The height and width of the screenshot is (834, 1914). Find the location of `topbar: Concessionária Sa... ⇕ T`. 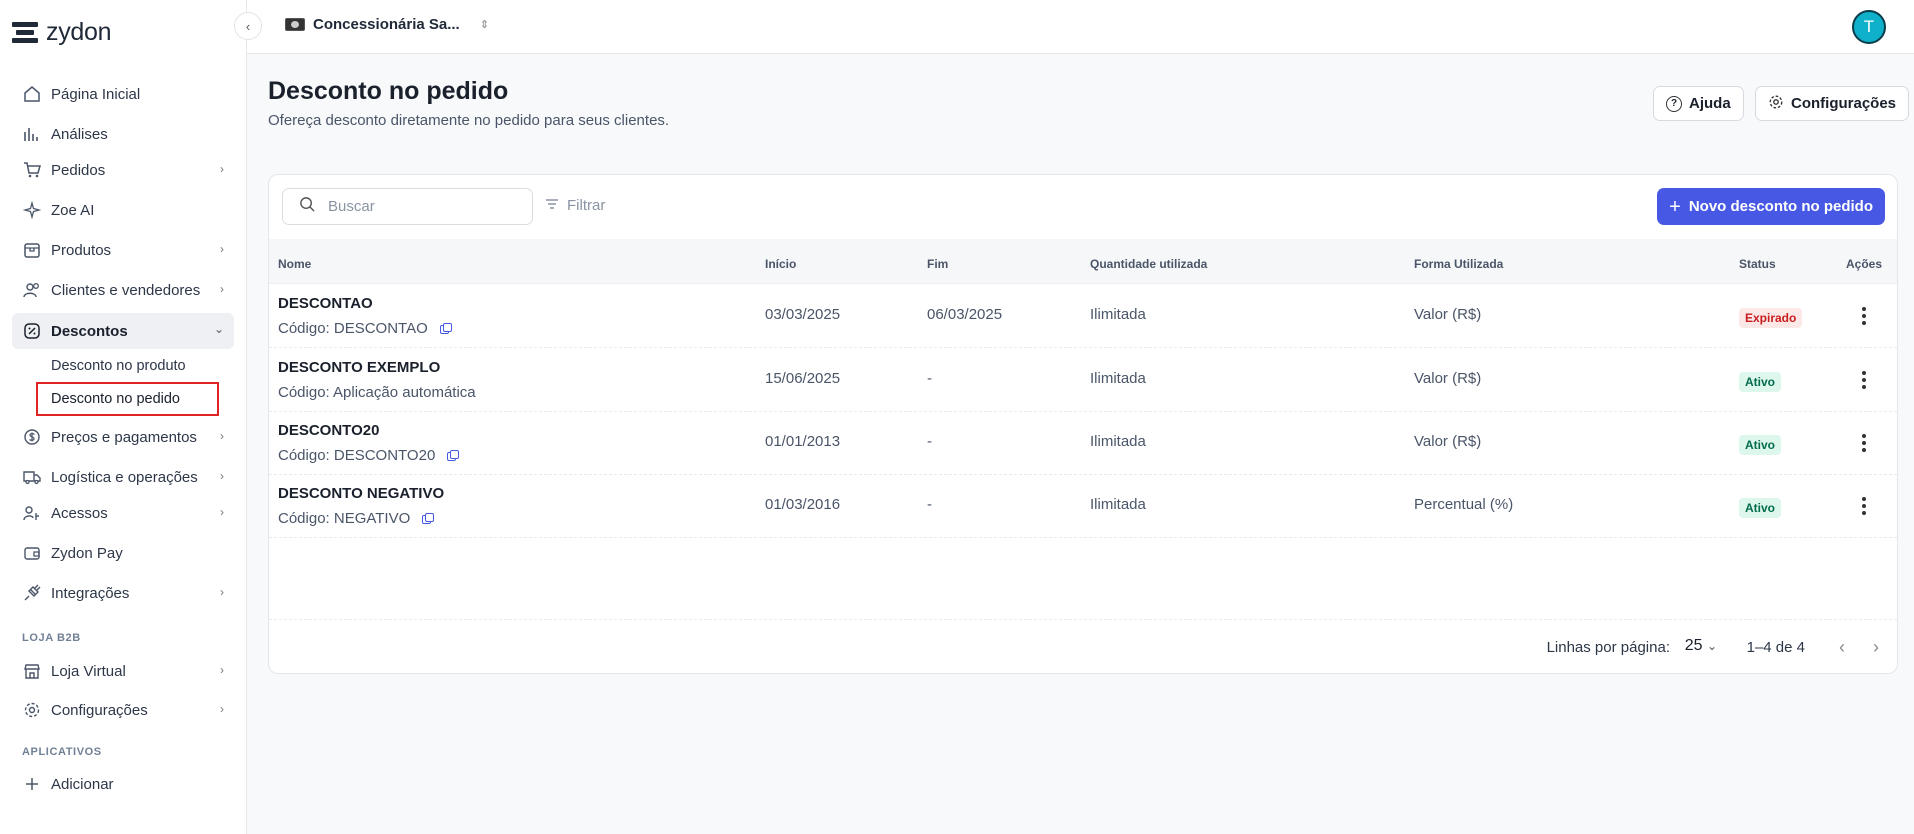

topbar: Concessionária Sa... ⇕ T is located at coordinates (1080, 27).